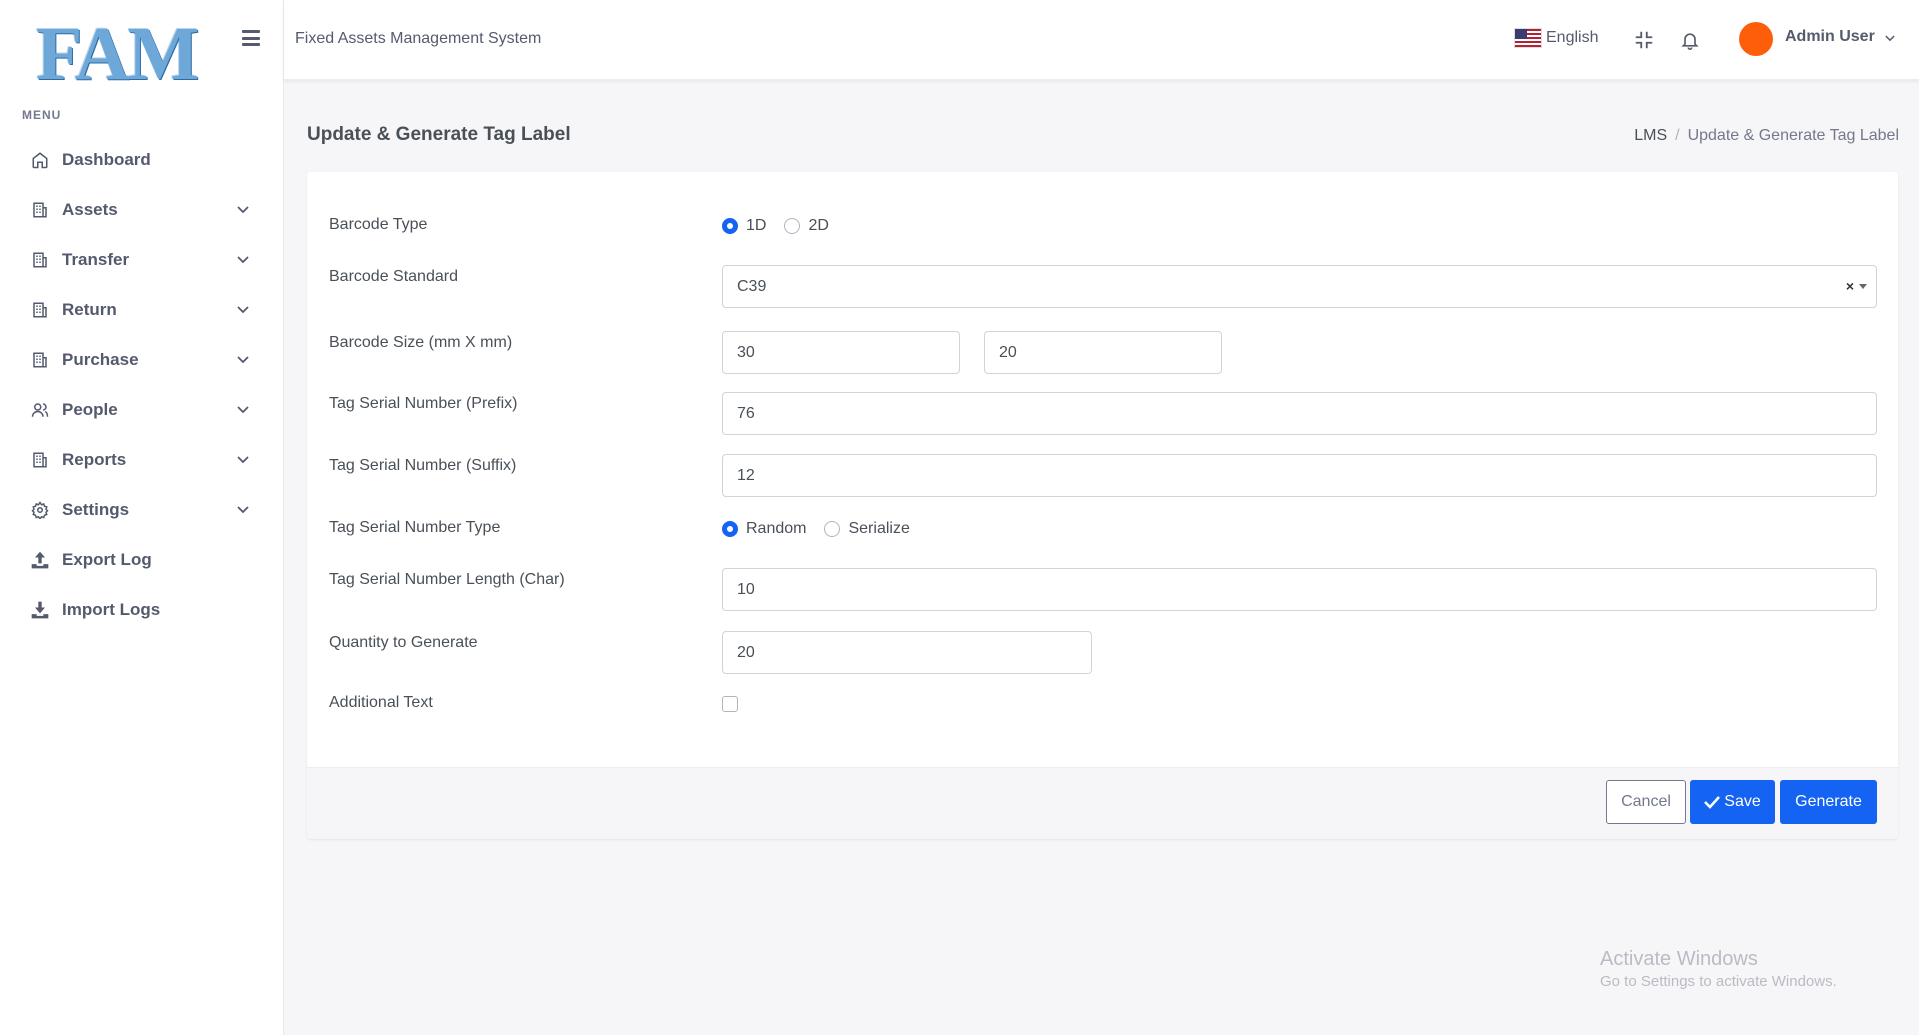 This screenshot has height=1035, width=1919. I want to click on sidebar-item-import-logs: Import Logs, so click(142, 610).